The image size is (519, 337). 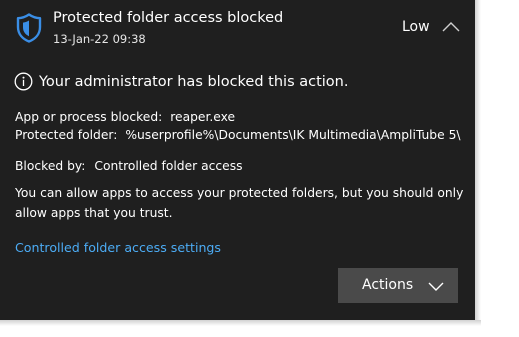 What do you see at coordinates (66, 135) in the screenshot?
I see `protected-folder-label: Protected folder:` at bounding box center [66, 135].